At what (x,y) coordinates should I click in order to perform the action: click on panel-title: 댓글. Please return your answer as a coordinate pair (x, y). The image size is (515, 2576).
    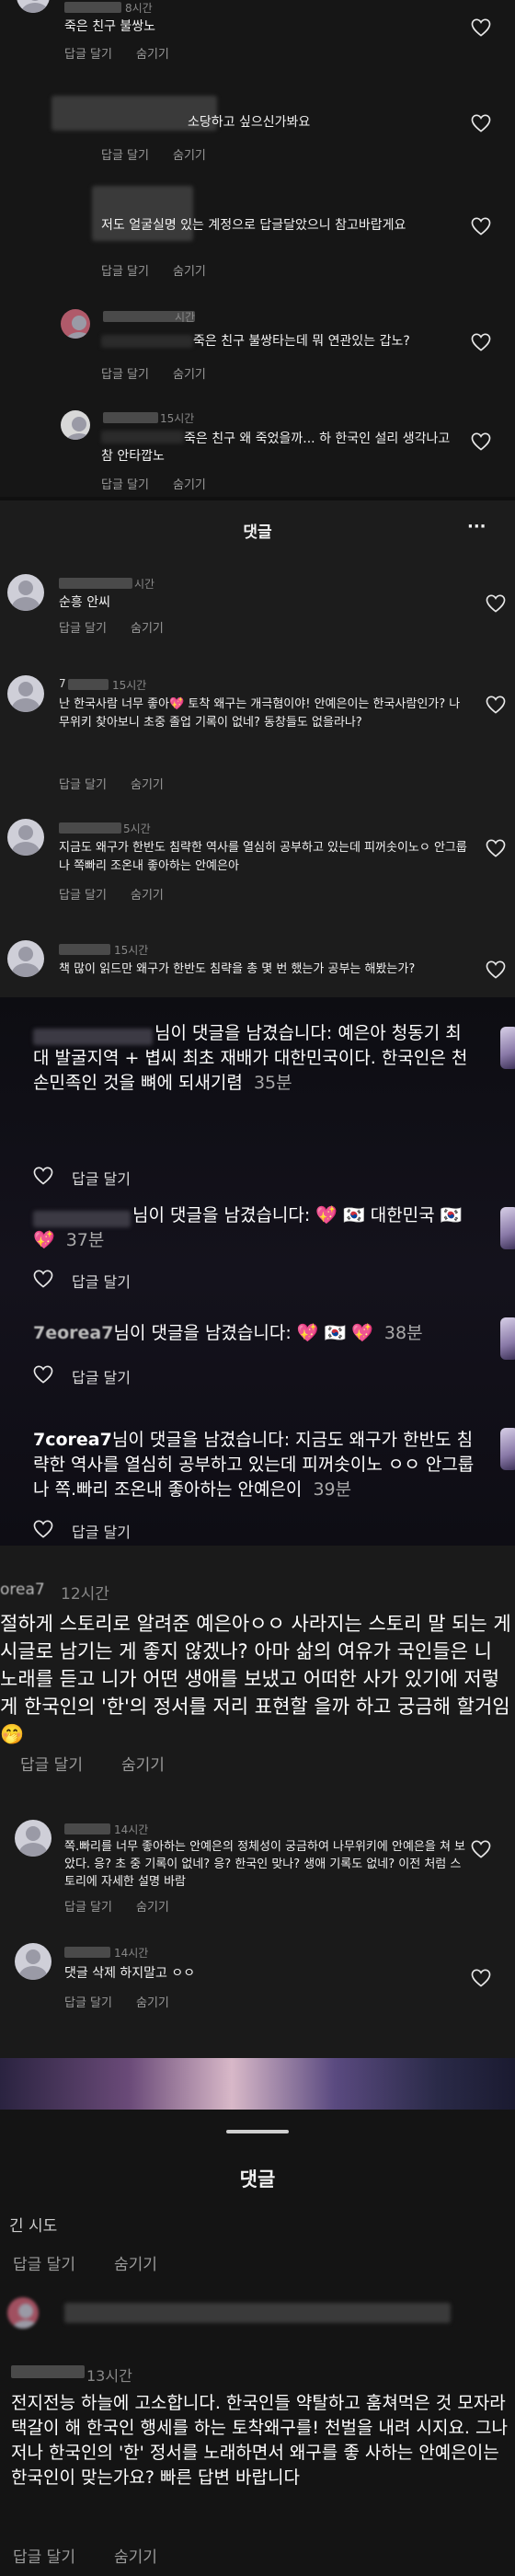
    Looking at the image, I should click on (257, 532).